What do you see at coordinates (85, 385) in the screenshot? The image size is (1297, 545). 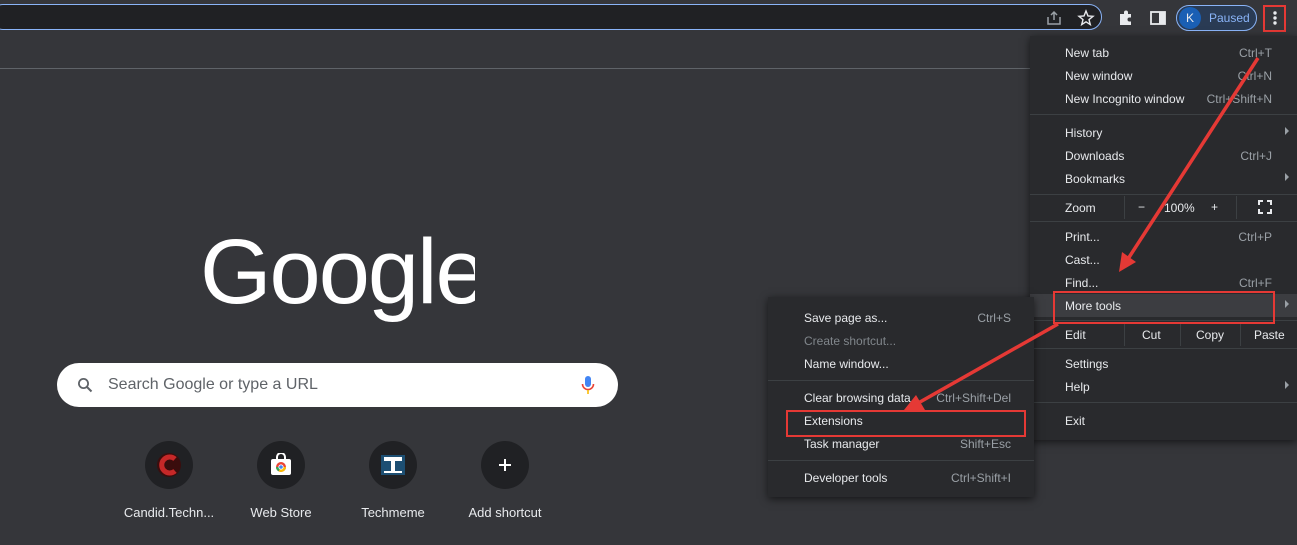 I see `search-icon` at bounding box center [85, 385].